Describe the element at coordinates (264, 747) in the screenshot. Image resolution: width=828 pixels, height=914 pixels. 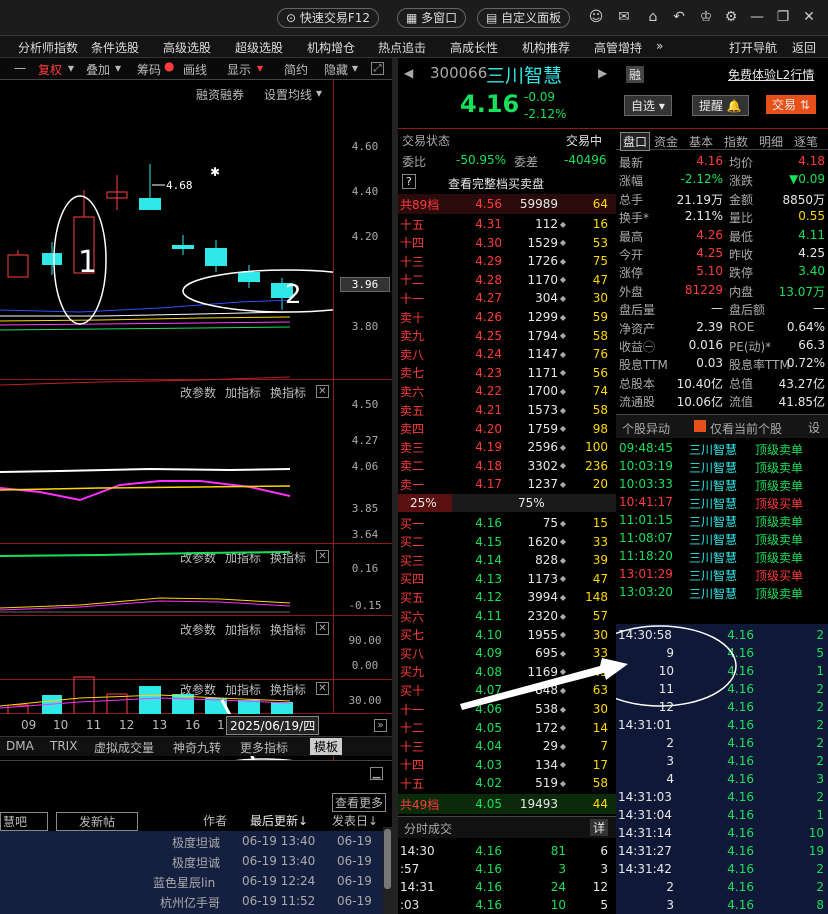
I see `tab-more-indicators: 更多指标` at that location.